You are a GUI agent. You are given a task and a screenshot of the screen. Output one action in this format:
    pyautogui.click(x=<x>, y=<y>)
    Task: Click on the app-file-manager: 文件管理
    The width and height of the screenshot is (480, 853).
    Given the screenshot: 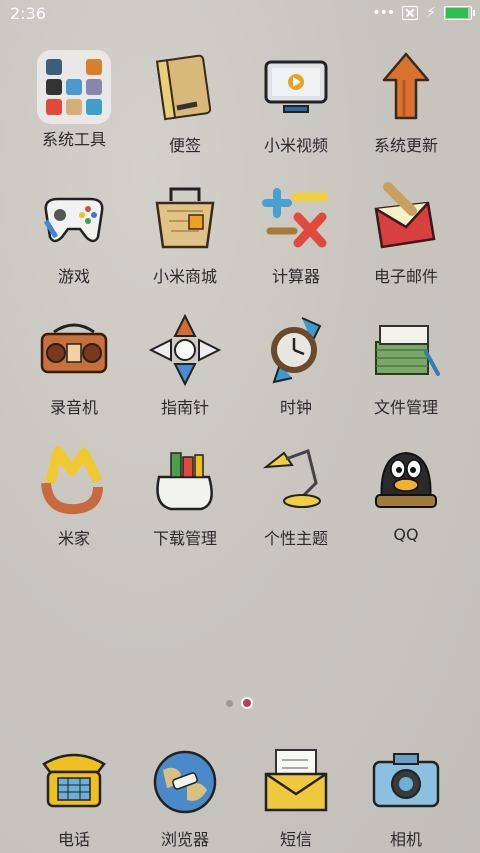 What is the action you would take?
    pyautogui.click(x=406, y=365)
    